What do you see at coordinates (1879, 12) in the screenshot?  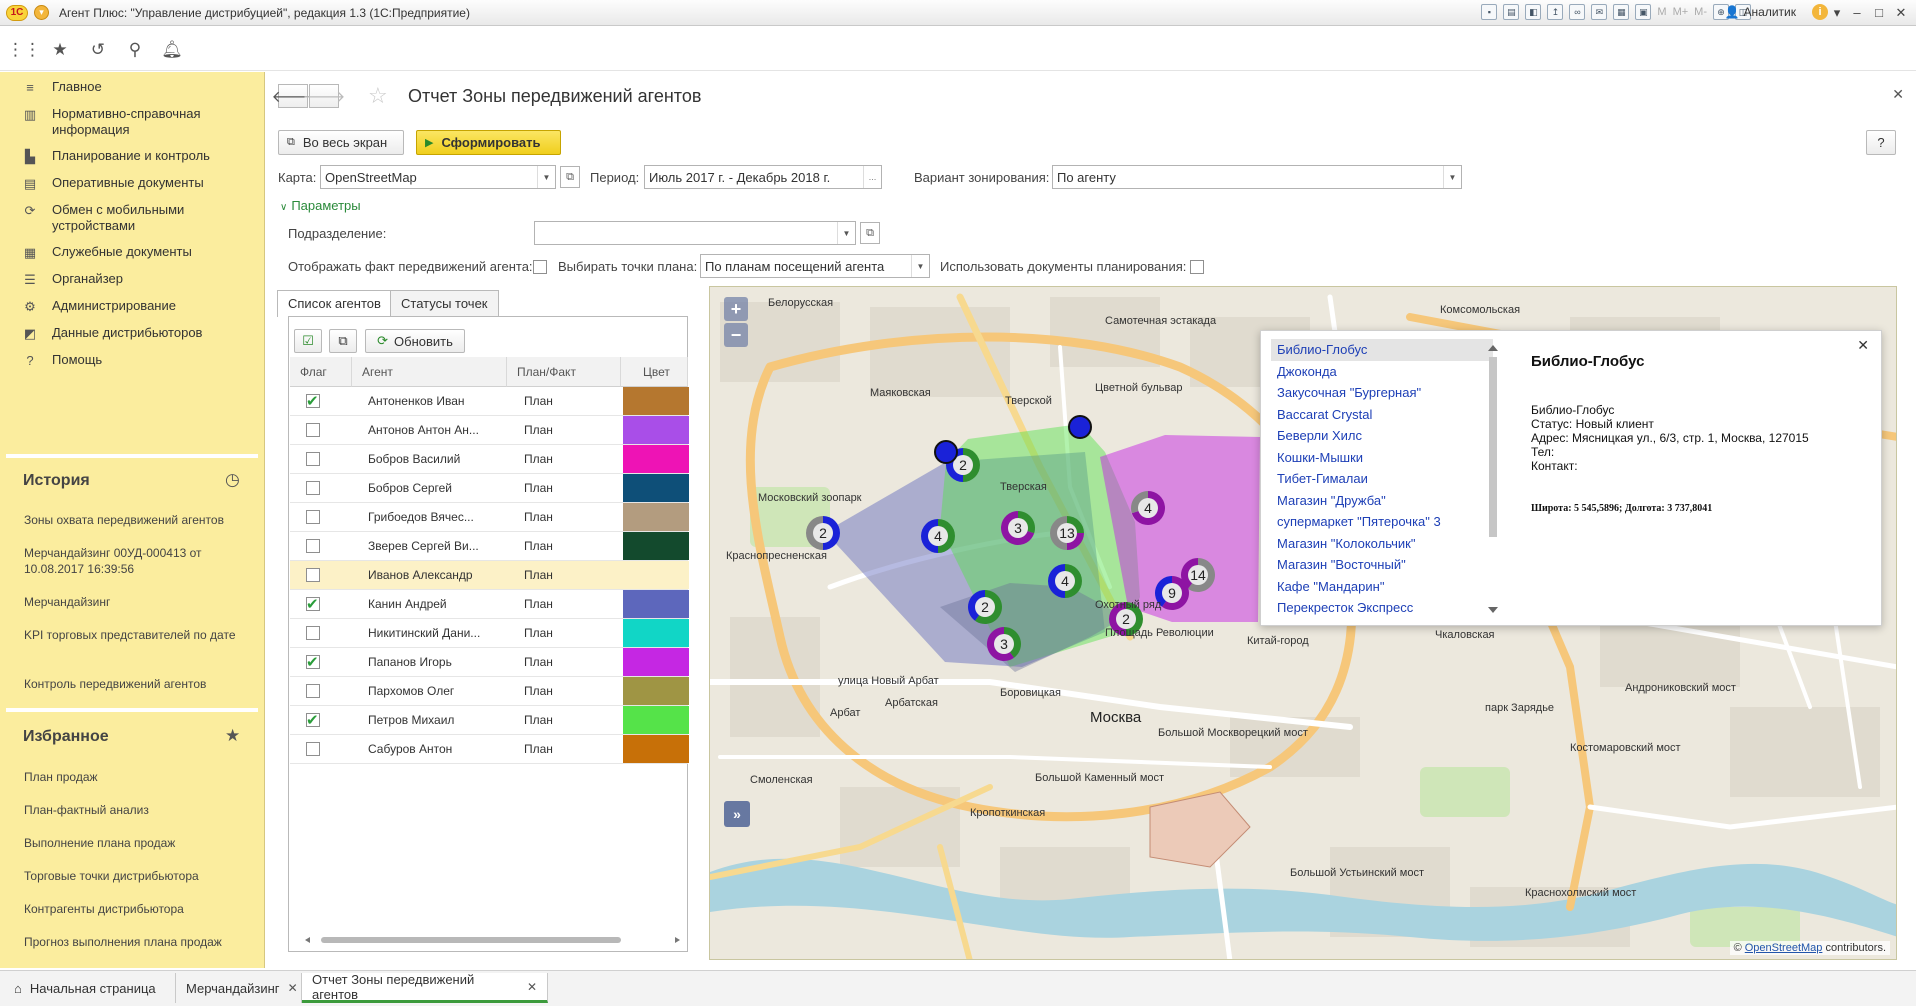 I see `maximize-button: □` at bounding box center [1879, 12].